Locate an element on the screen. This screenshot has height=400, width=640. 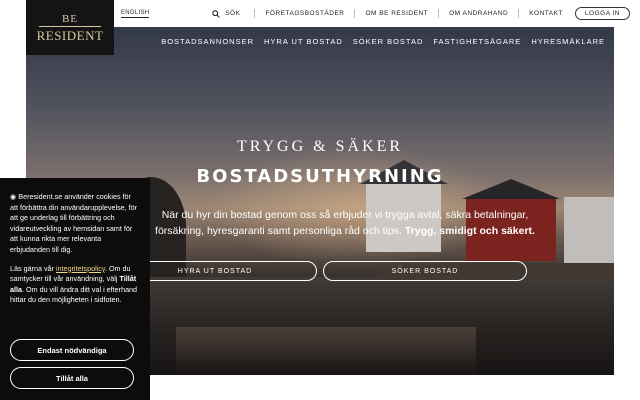
nav-link-kontakt: KONTAKT is located at coordinates (546, 13).